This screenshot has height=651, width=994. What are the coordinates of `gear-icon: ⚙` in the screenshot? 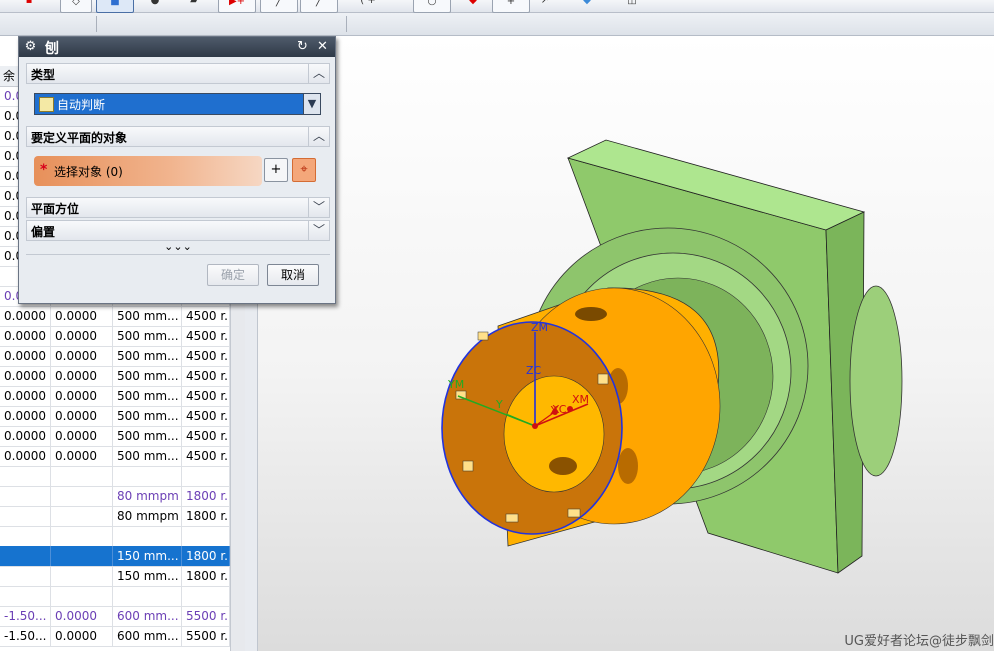 It's located at (30, 46).